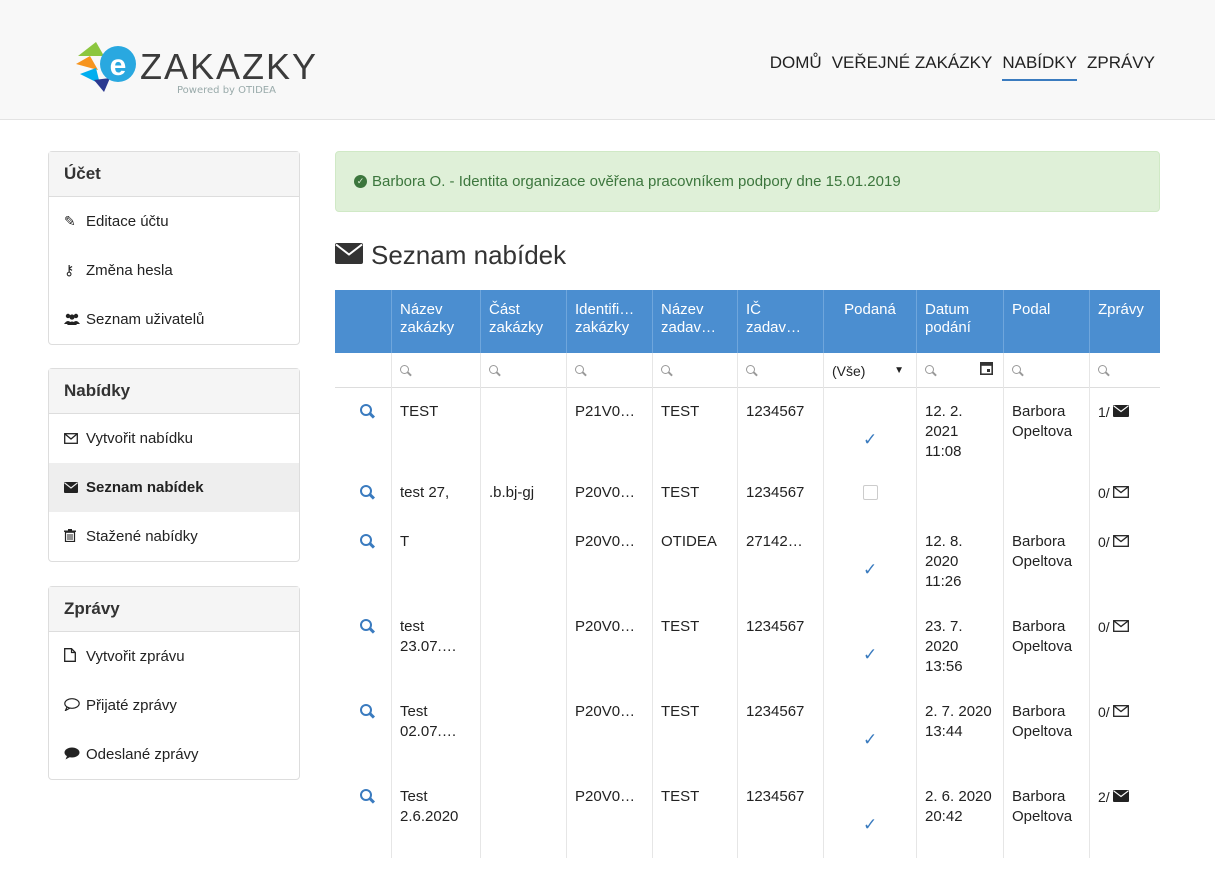  Describe the element at coordinates (869, 321) in the screenshot. I see `col-header-podana: Podaná` at that location.